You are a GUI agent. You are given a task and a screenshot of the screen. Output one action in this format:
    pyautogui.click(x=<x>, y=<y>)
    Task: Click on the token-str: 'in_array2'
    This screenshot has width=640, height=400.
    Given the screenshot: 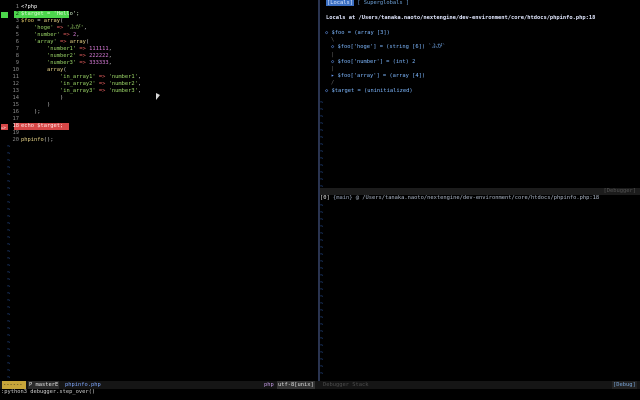 What is the action you would take?
    pyautogui.click(x=77, y=84)
    